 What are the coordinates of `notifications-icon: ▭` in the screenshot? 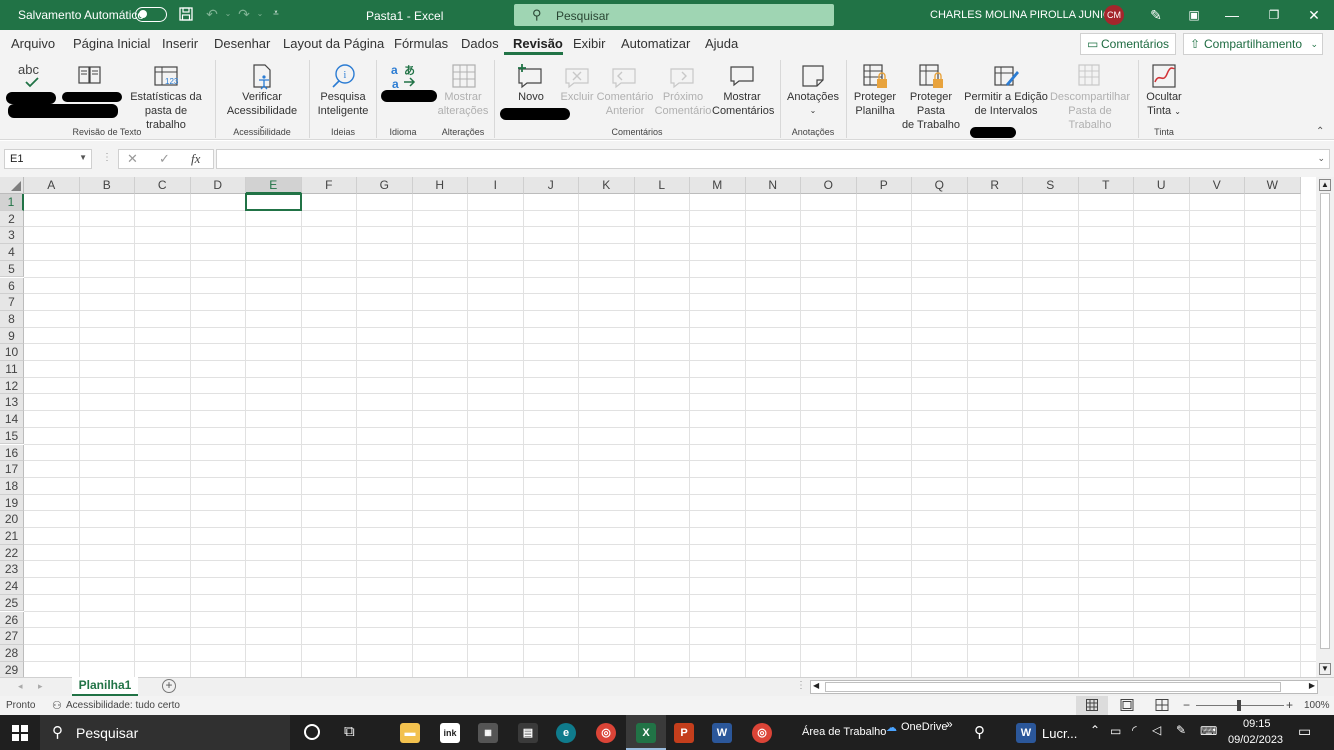 It's located at (1304, 731).